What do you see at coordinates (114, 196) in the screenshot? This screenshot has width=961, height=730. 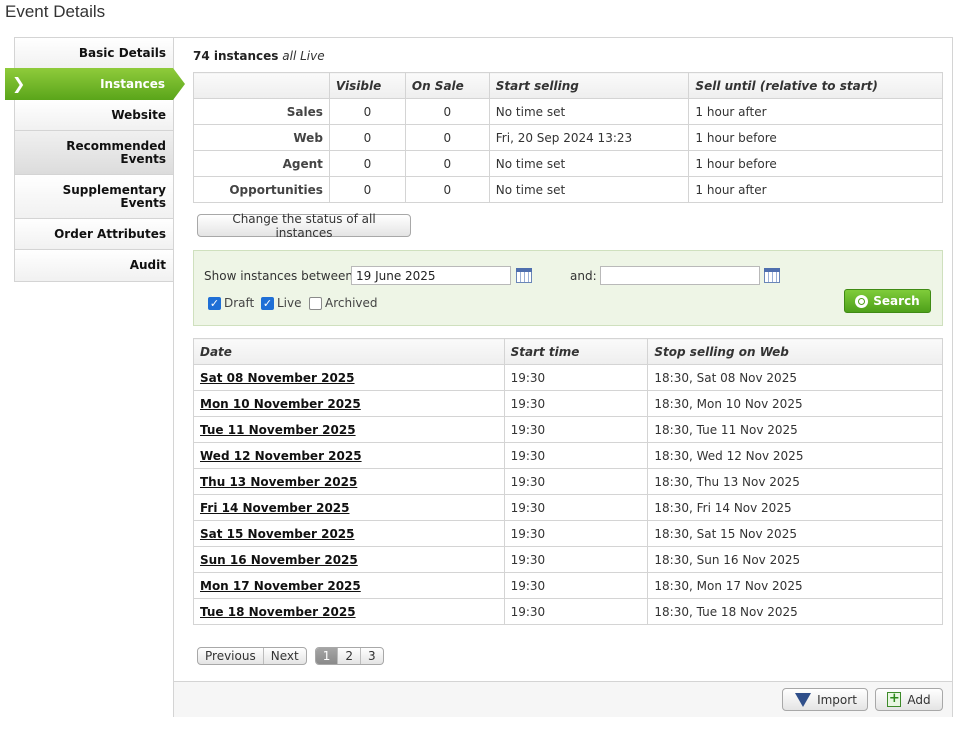 I see `sidebar-item-label: Supplementary Events` at bounding box center [114, 196].